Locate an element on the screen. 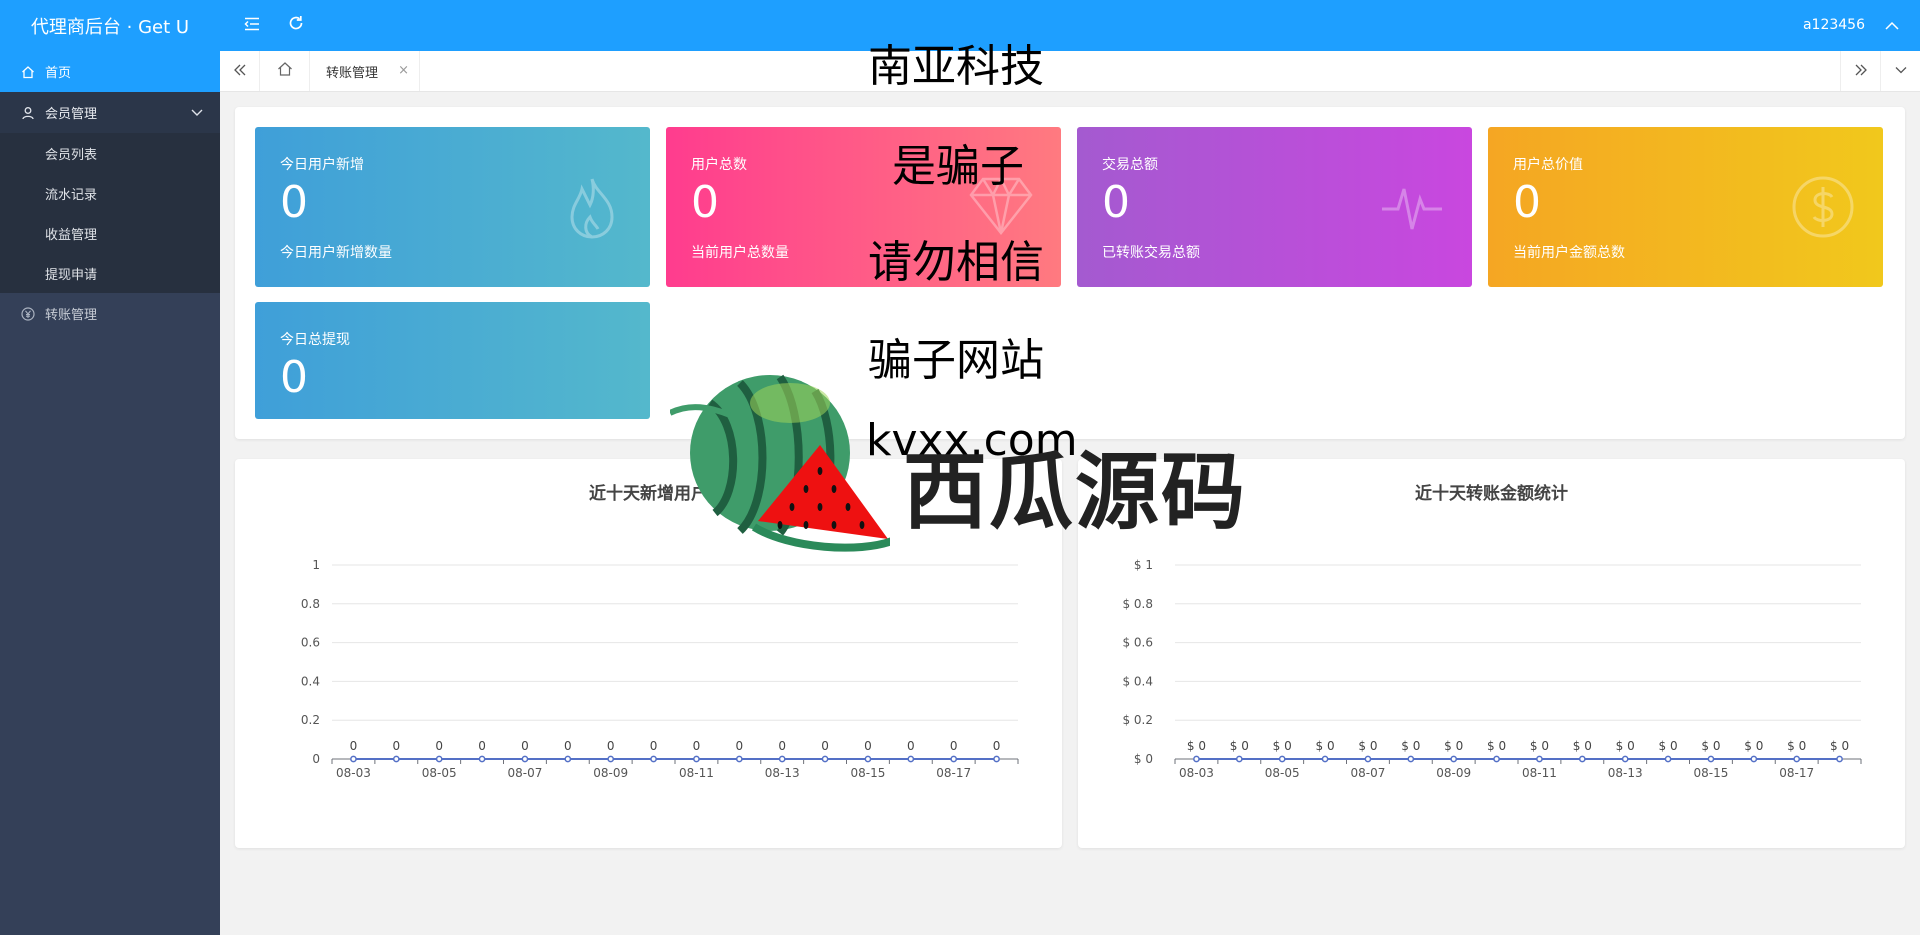  sidebar-item-label: 首页 is located at coordinates (58, 73).